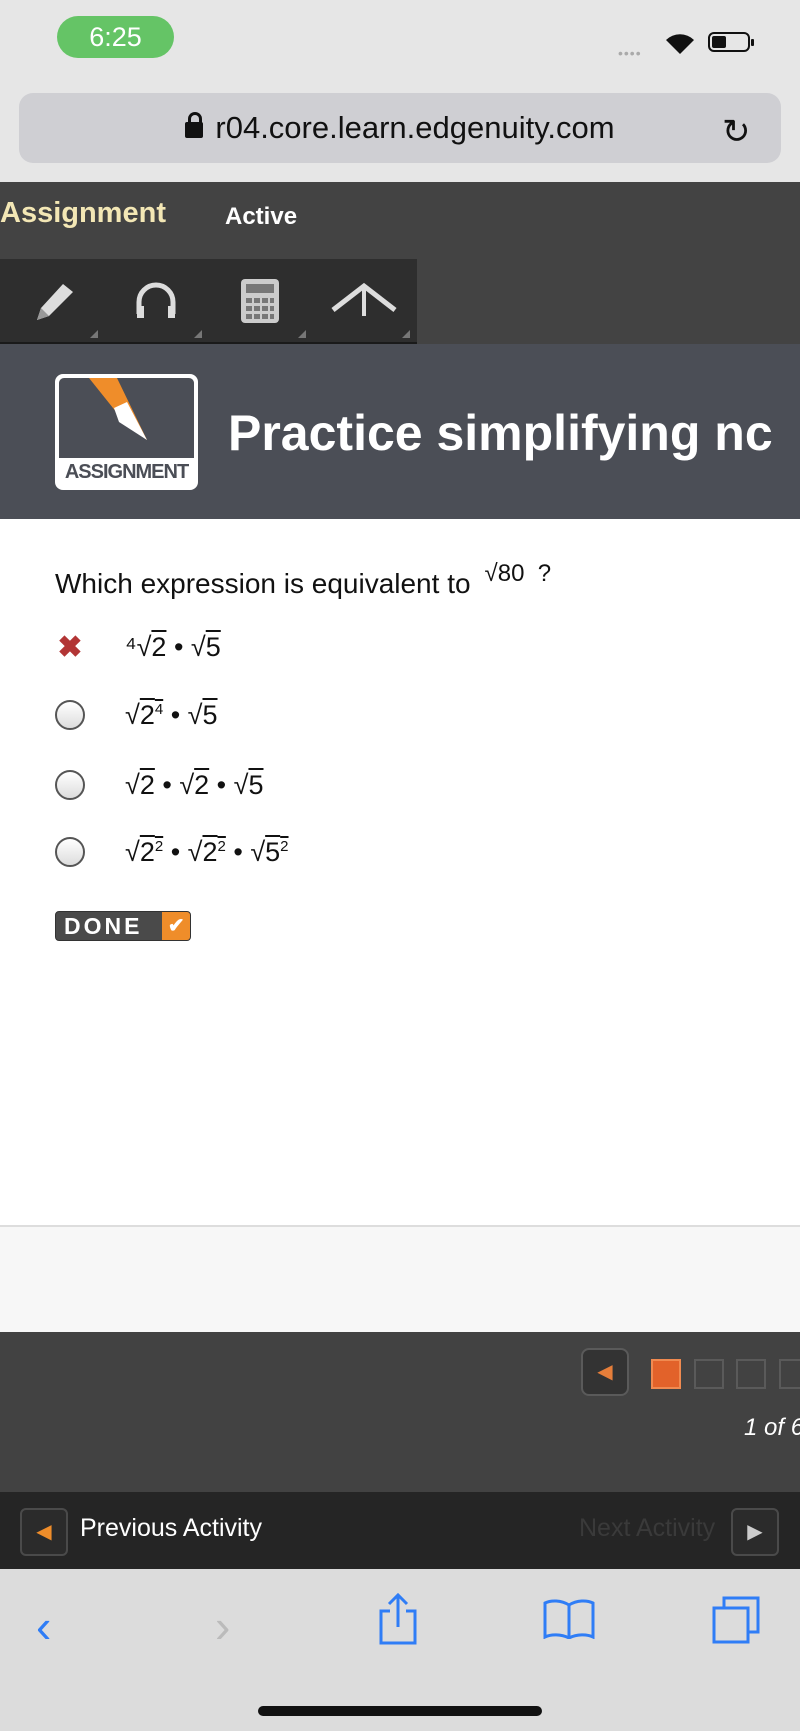 This screenshot has height=1731, width=800. Describe the element at coordinates (126, 472) in the screenshot. I see `logo-text: ASSIGNMENT` at that location.